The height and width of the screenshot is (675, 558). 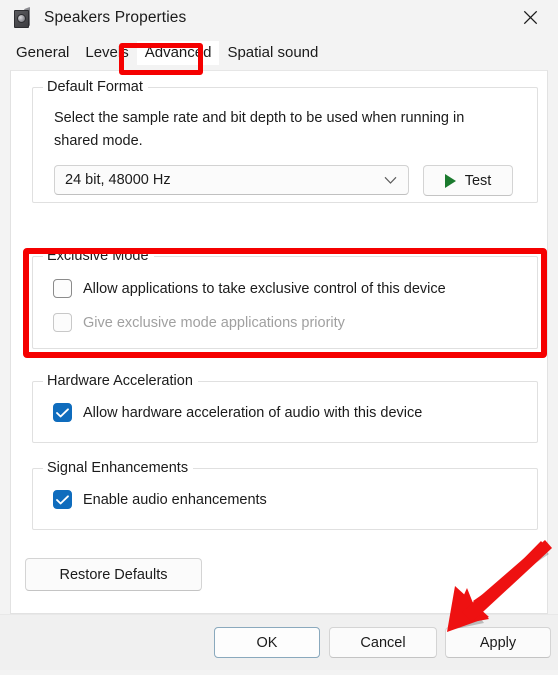 I want to click on dialog-footer: OK Cancel Apply, so click(x=279, y=642).